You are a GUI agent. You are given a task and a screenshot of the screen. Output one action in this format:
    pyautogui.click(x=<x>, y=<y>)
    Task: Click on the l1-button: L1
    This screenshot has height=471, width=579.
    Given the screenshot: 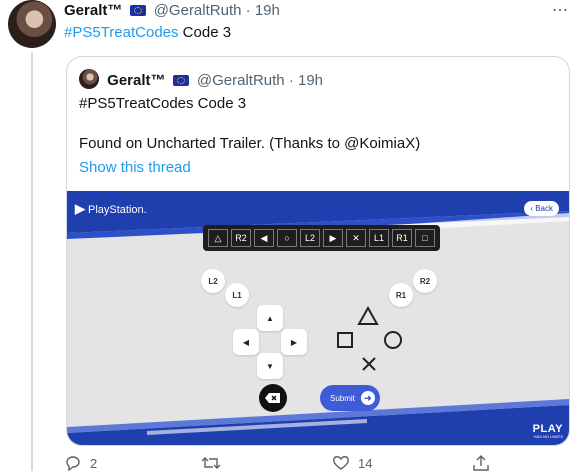 What is the action you would take?
    pyautogui.click(x=237, y=295)
    